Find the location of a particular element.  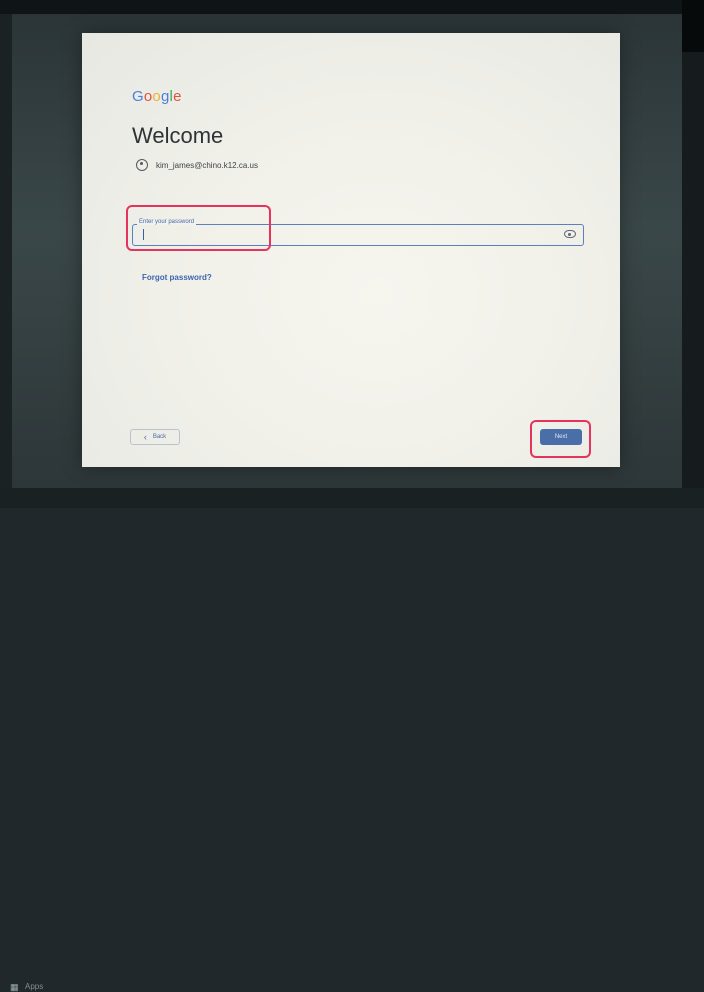

forgot-password-link: Forgot password? is located at coordinates (177, 277).